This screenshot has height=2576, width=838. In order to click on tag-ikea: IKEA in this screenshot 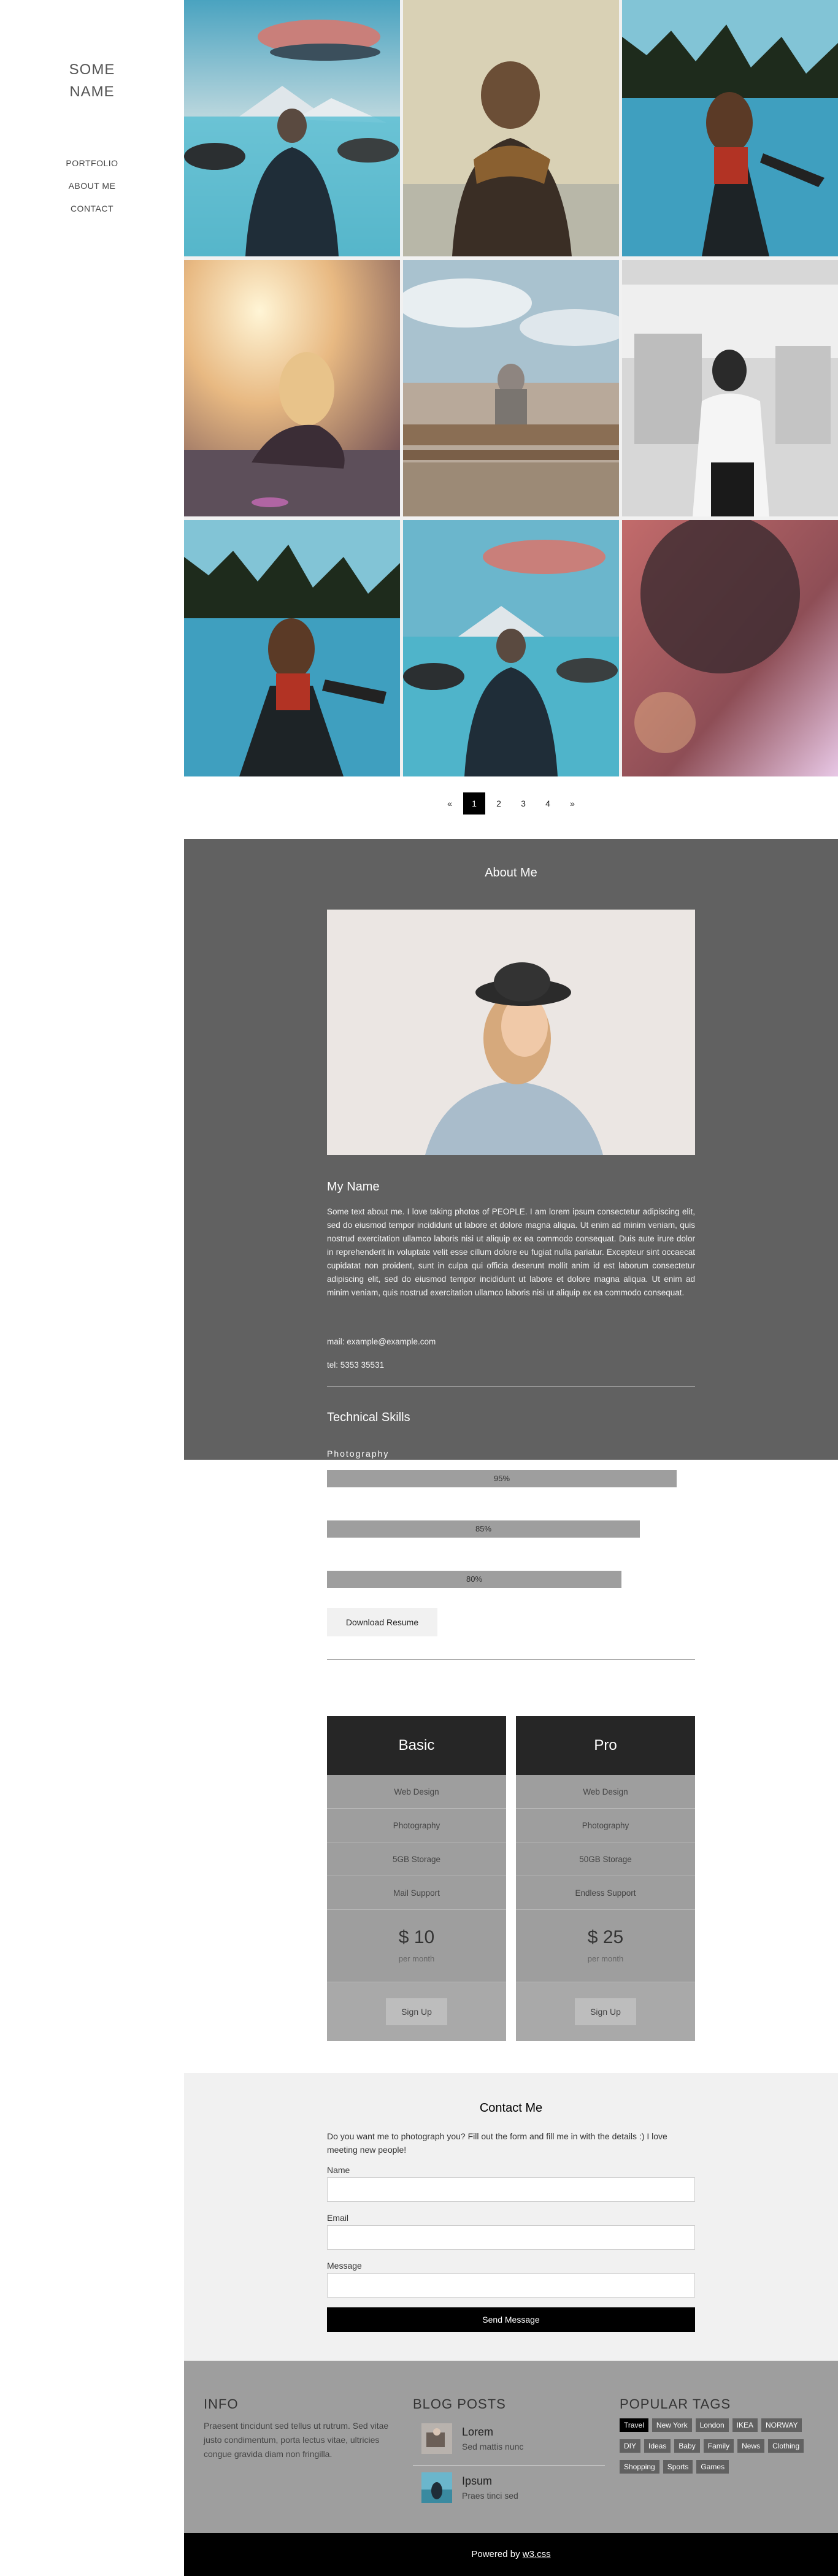, I will do `click(745, 2425)`.